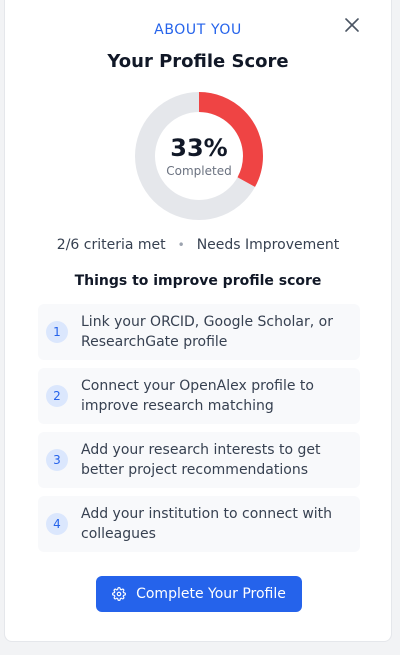  Describe the element at coordinates (198, 30) in the screenshot. I see `eyebrow-label: ABOUT YOU` at that location.